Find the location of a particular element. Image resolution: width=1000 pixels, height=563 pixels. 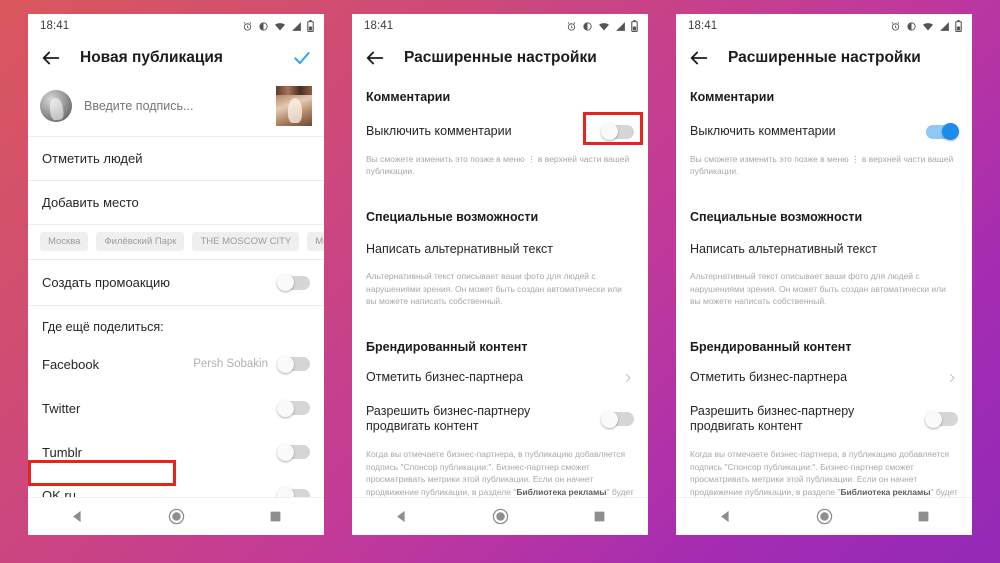

caption-row is located at coordinates (176, 107).